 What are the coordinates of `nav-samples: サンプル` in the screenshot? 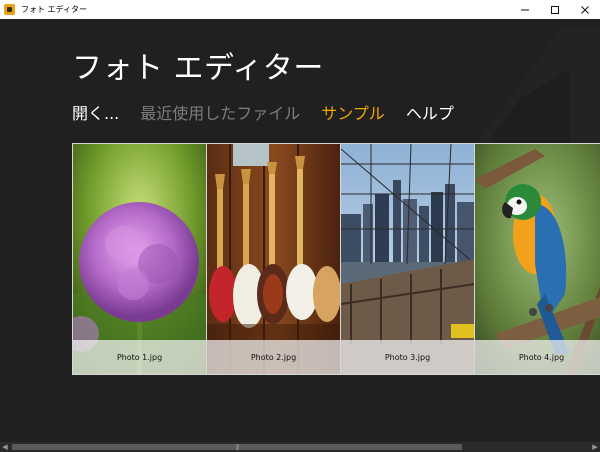 It's located at (353, 112).